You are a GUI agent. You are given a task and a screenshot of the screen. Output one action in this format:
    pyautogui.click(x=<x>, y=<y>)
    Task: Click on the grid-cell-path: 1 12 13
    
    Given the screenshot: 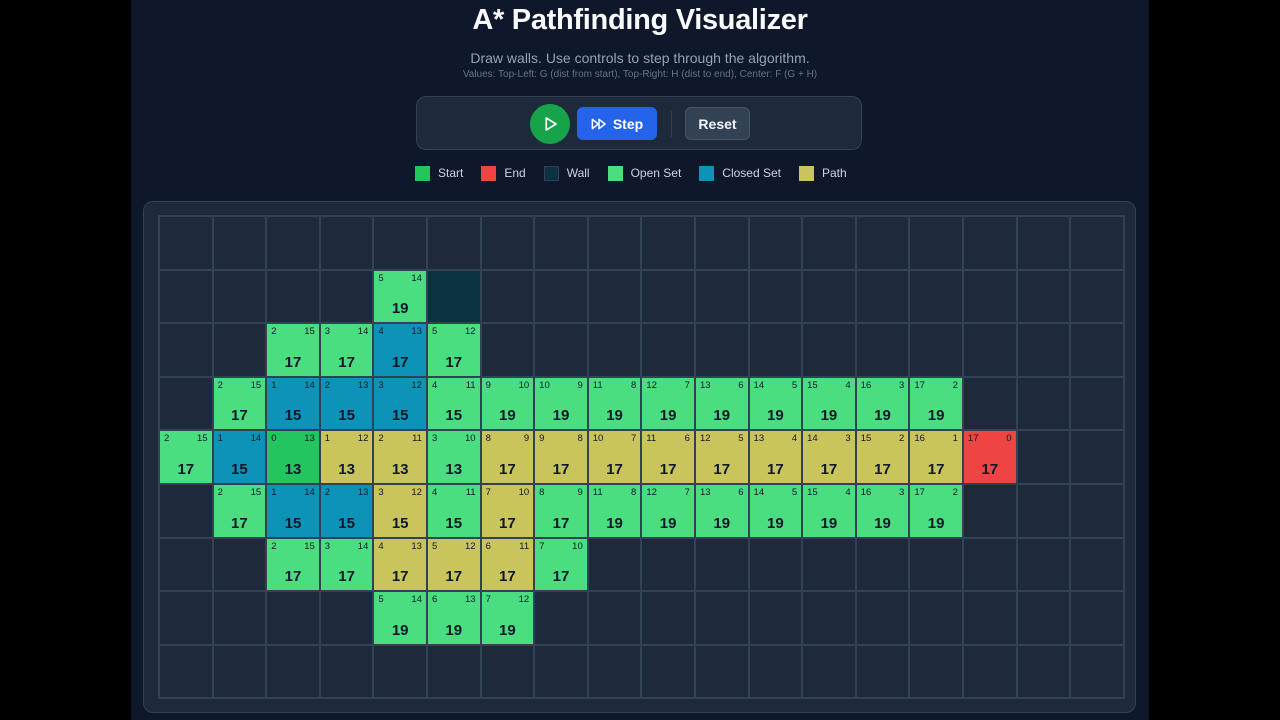 What is the action you would take?
    pyautogui.click(x=346, y=457)
    